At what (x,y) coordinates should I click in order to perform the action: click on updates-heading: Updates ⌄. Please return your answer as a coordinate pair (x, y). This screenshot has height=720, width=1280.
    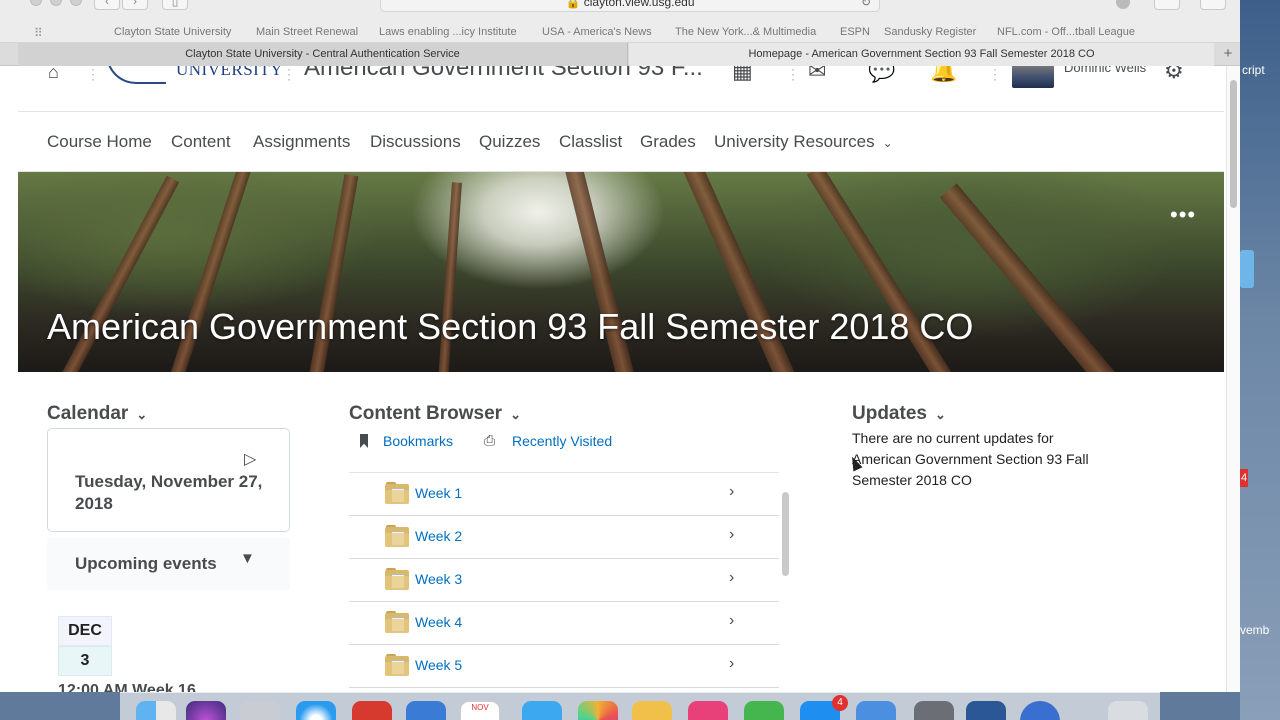
    Looking at the image, I should click on (899, 414).